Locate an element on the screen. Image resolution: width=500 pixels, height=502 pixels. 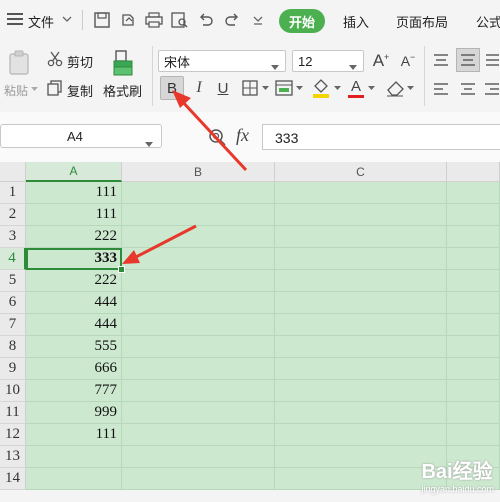
arrow-to-selected-cell is located at coordinates (159, 244).